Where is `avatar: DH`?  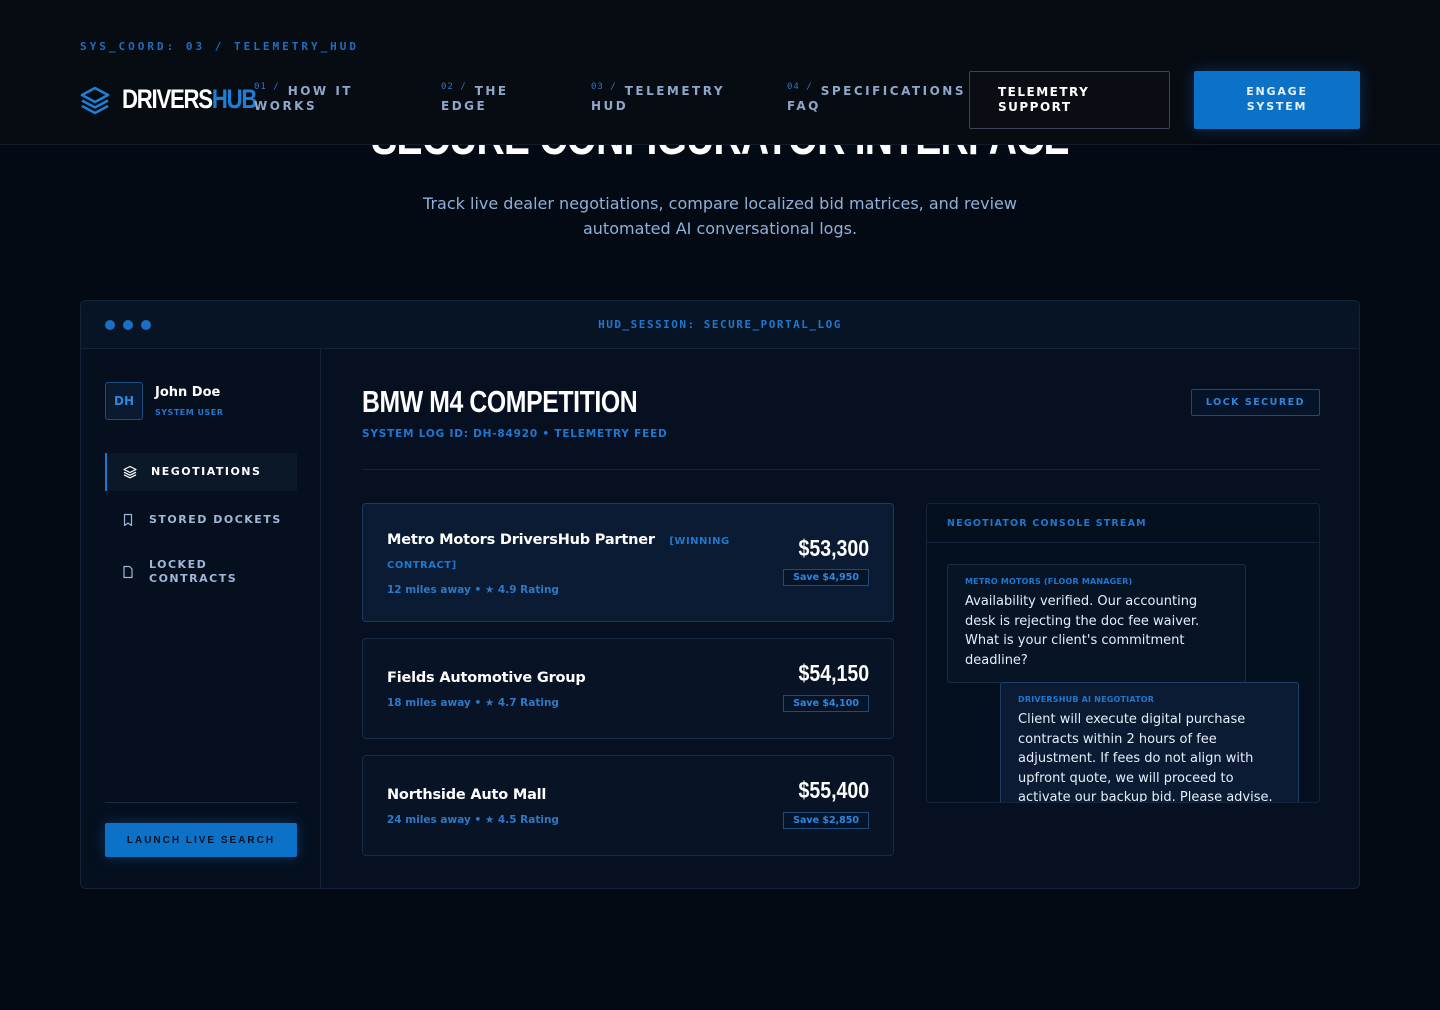
avatar: DH is located at coordinates (124, 401).